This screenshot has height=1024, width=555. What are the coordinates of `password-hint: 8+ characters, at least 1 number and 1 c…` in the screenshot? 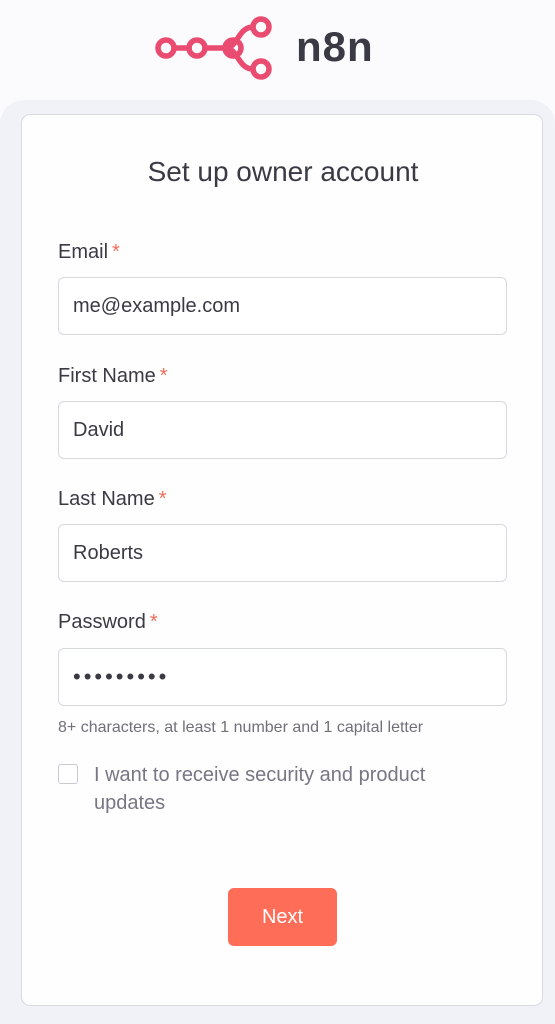 It's located at (241, 727).